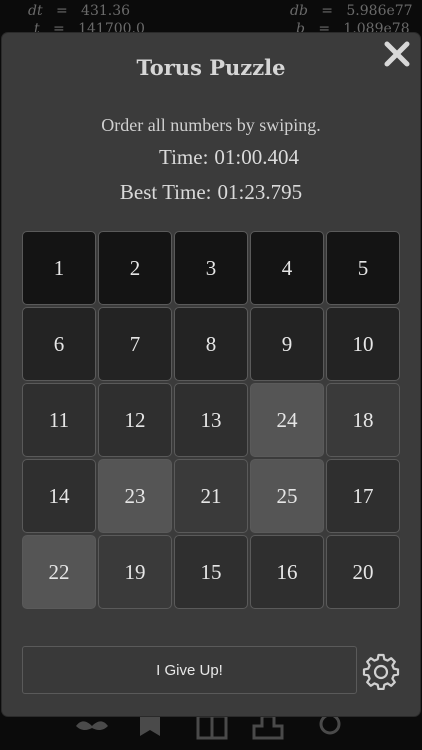  I want to click on puzzle-tile: 6, so click(59, 344).